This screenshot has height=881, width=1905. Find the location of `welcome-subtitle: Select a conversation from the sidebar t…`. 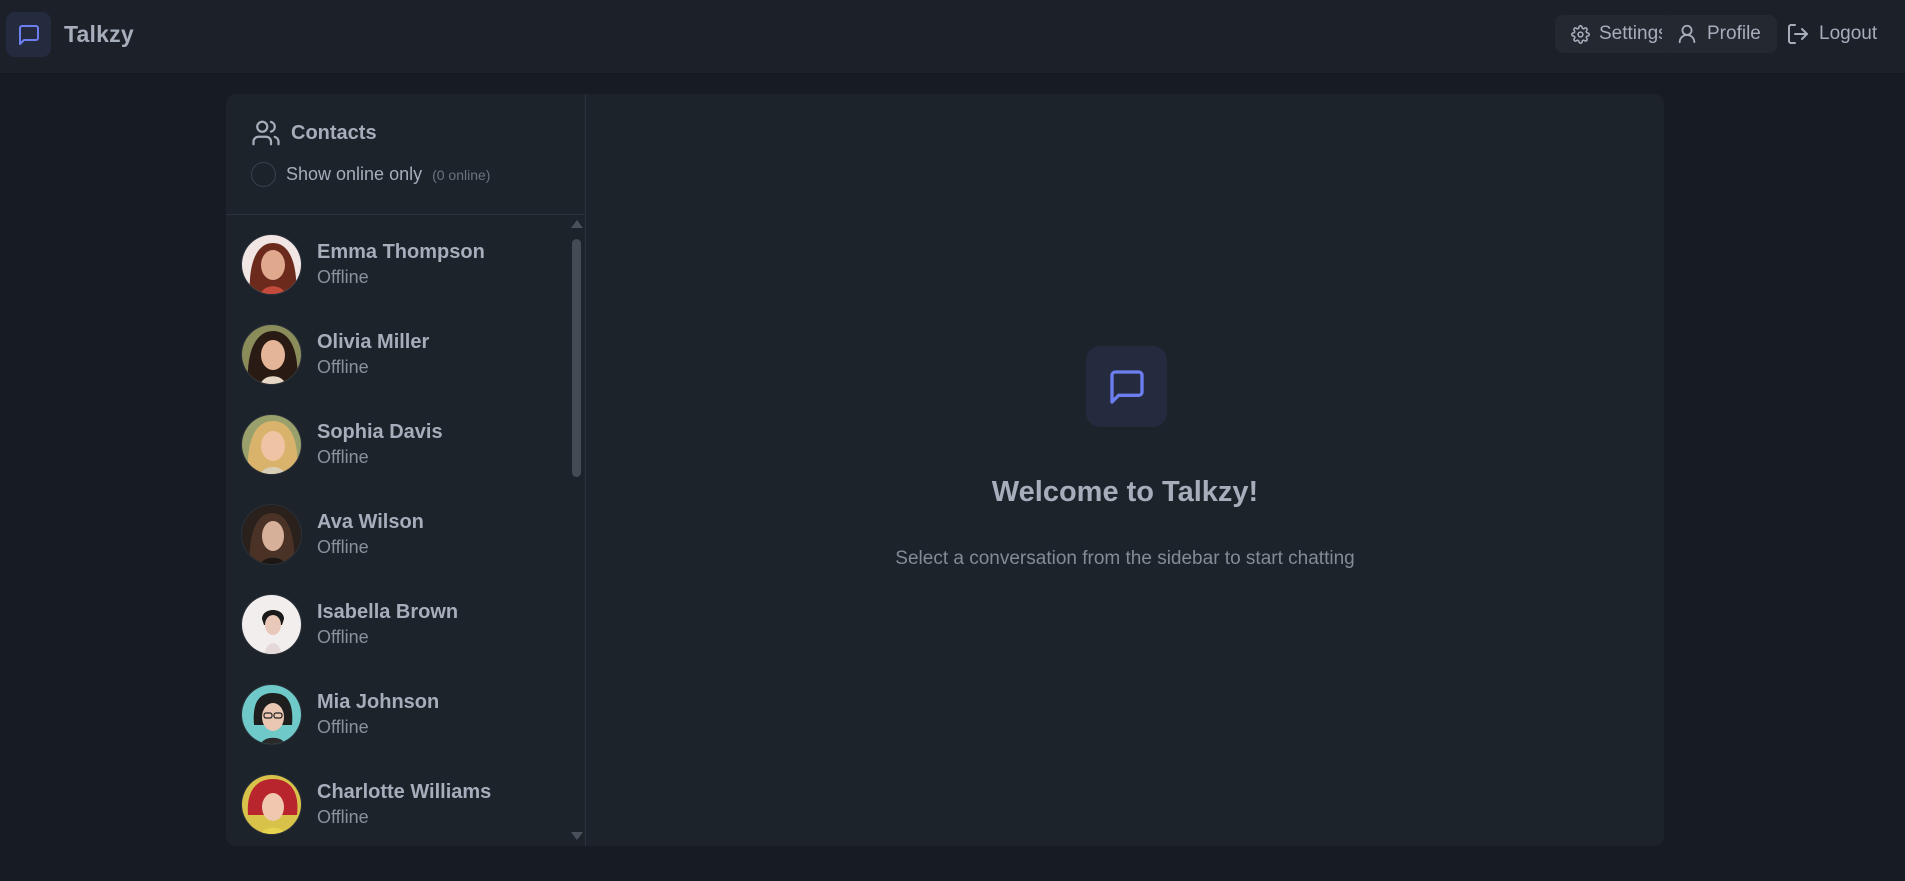

welcome-subtitle: Select a conversation from the sidebar t… is located at coordinates (1125, 558).